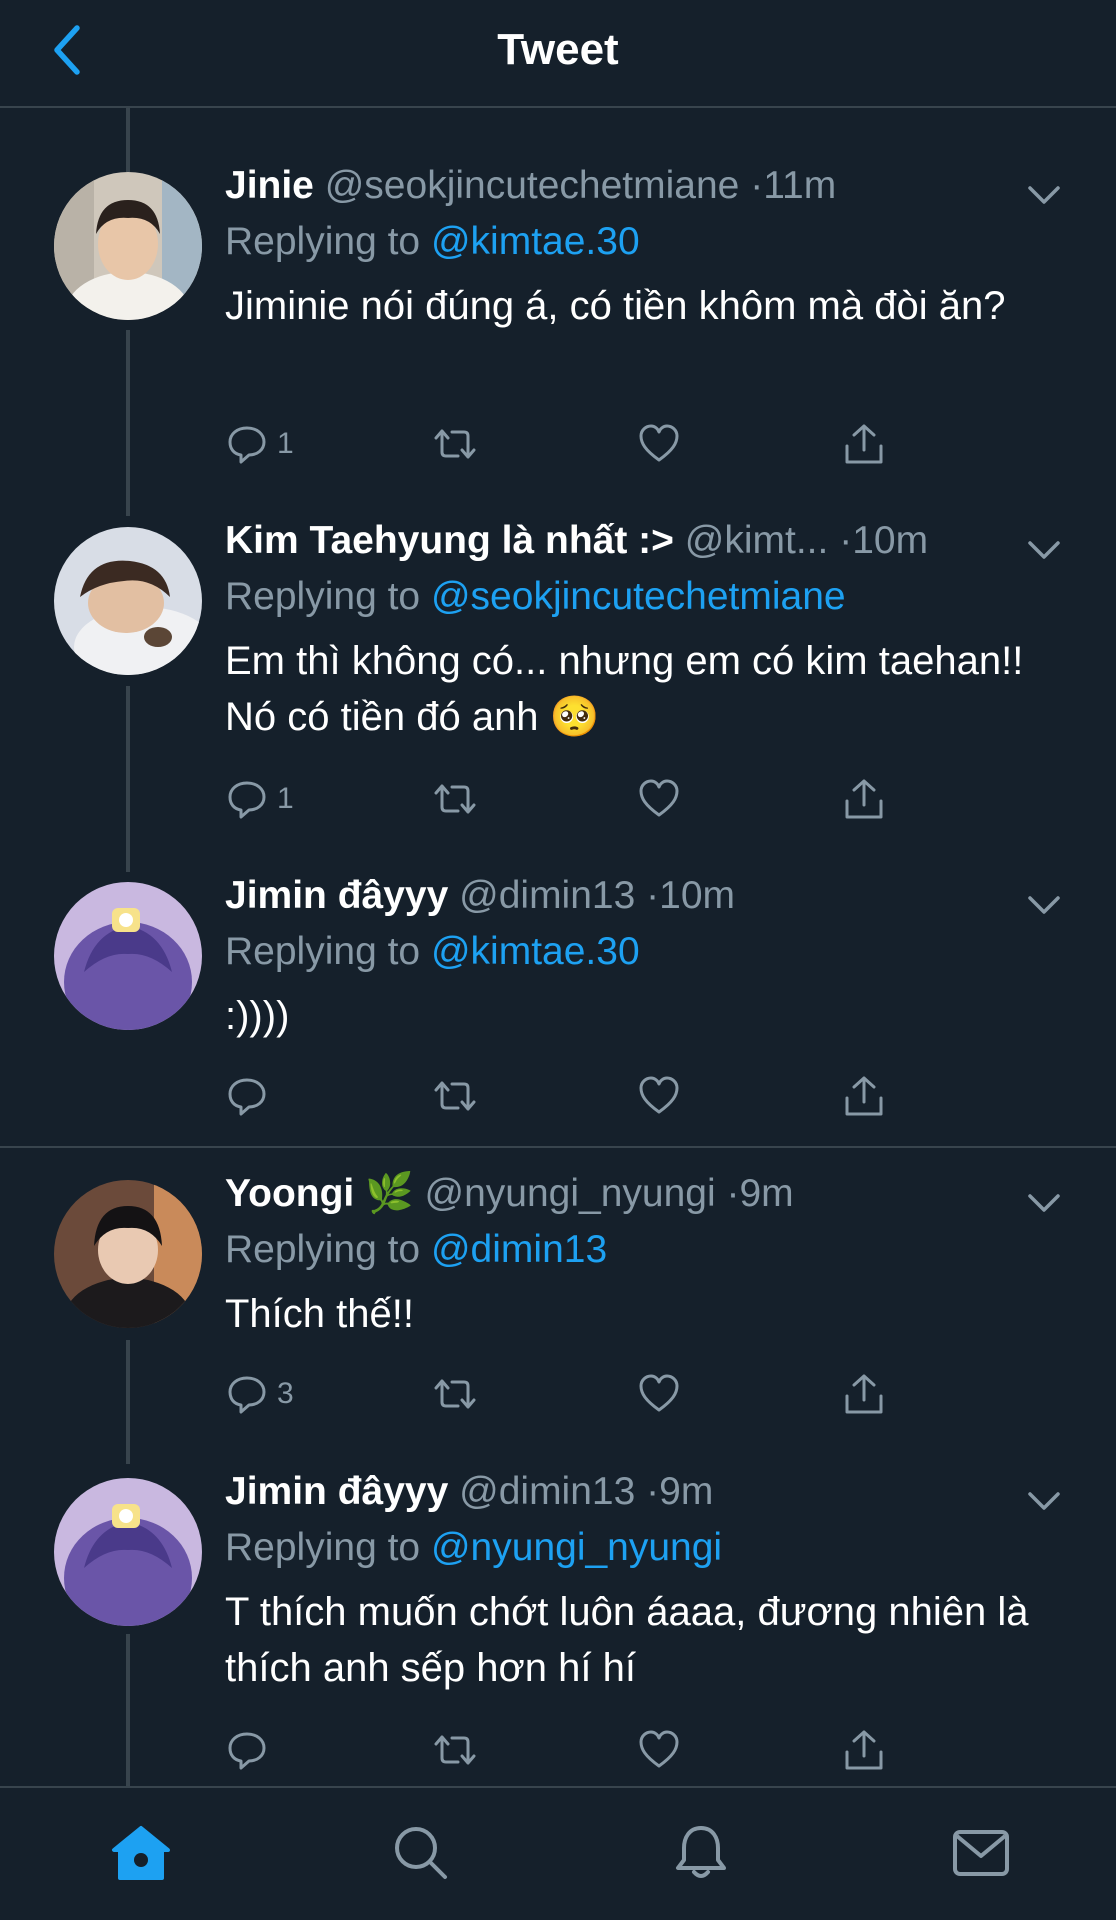  I want to click on tweet-meta: Yoongi 🌿 @nyungi_nyungi ·9m, so click(640, 1194).